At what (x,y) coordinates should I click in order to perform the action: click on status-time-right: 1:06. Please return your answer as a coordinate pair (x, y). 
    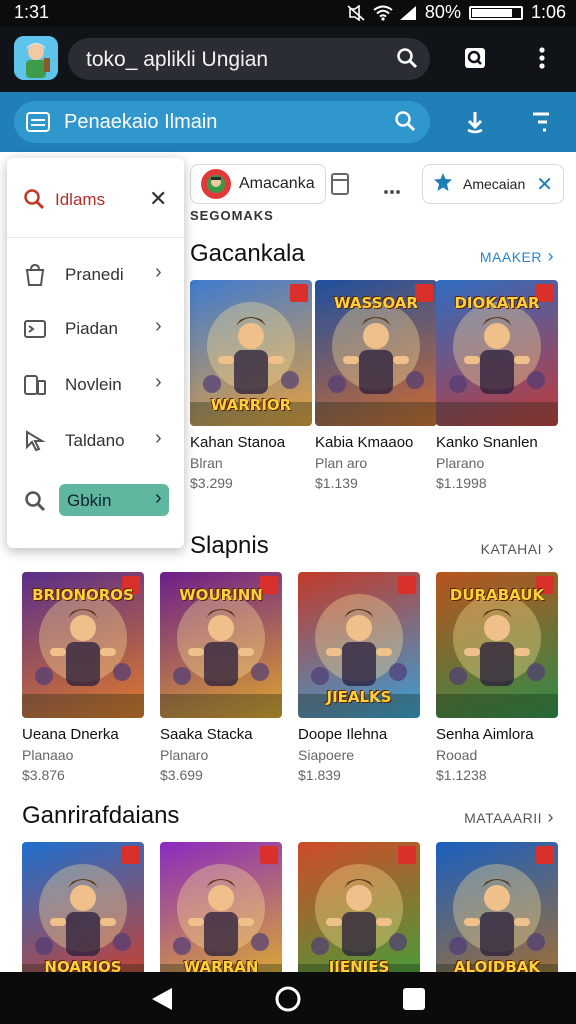
    Looking at the image, I should click on (548, 12).